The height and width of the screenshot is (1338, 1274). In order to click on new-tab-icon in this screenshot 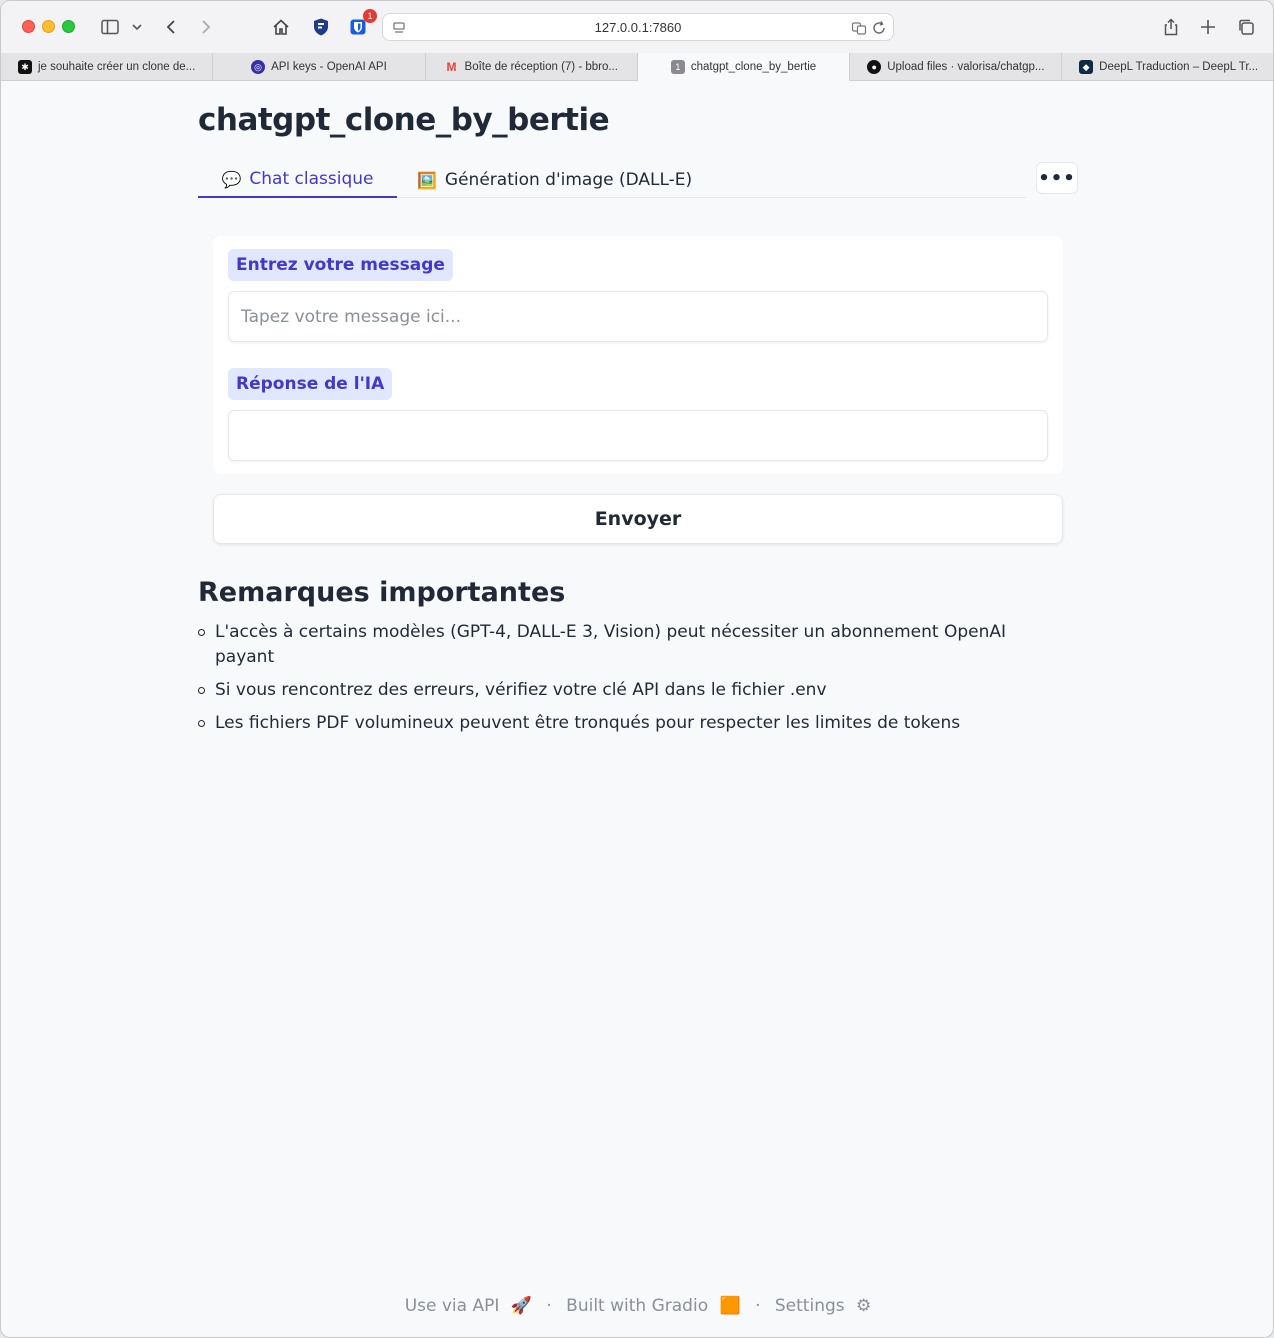, I will do `click(1208, 27)`.